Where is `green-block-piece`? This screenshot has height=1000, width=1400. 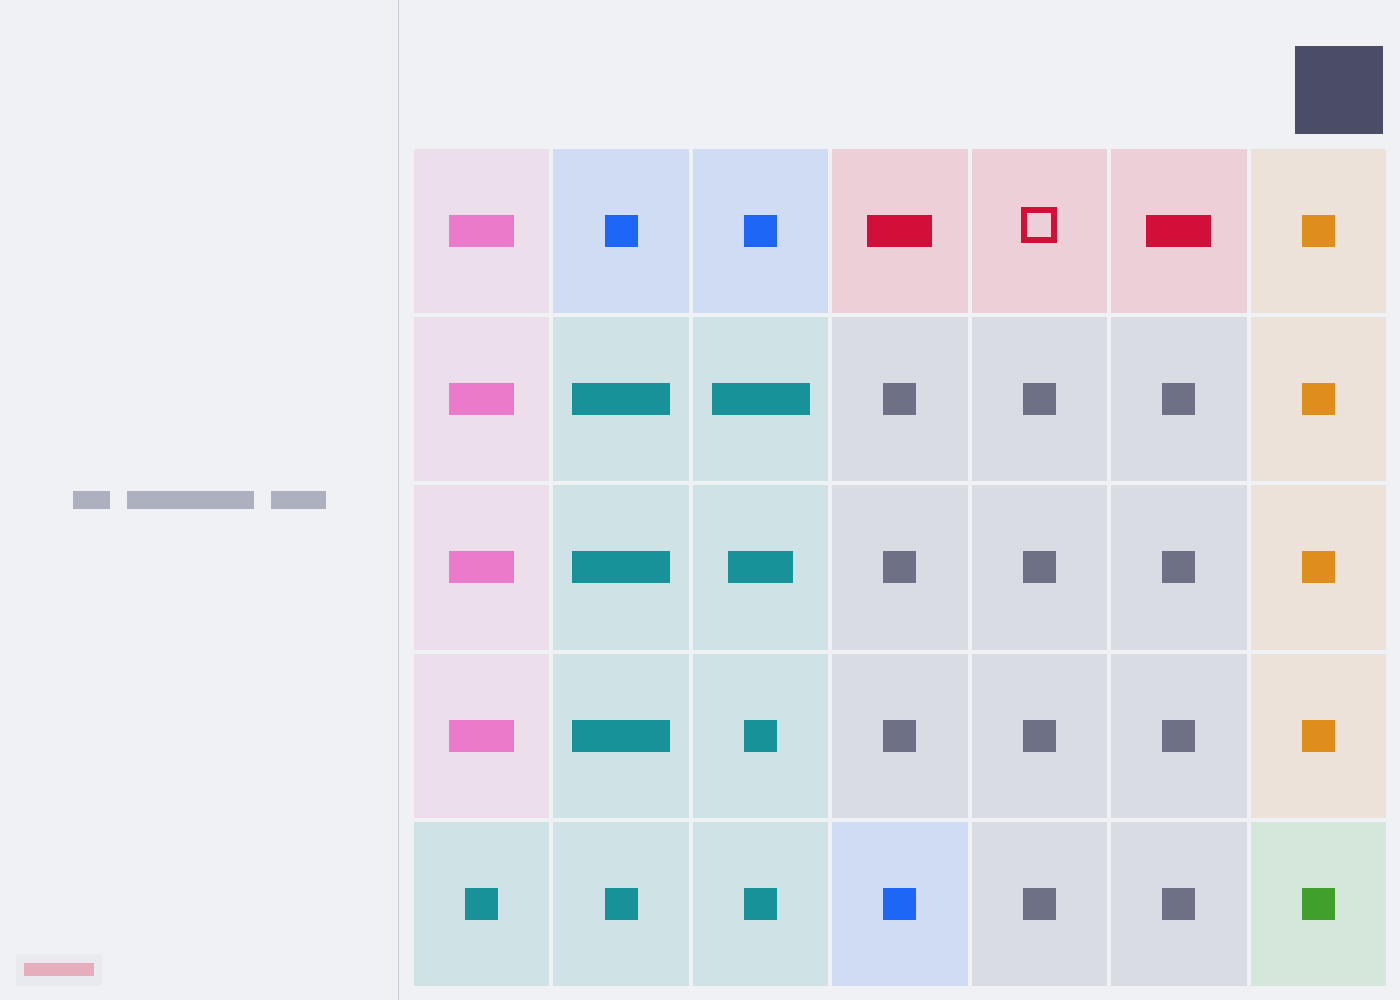
green-block-piece is located at coordinates (1318, 903).